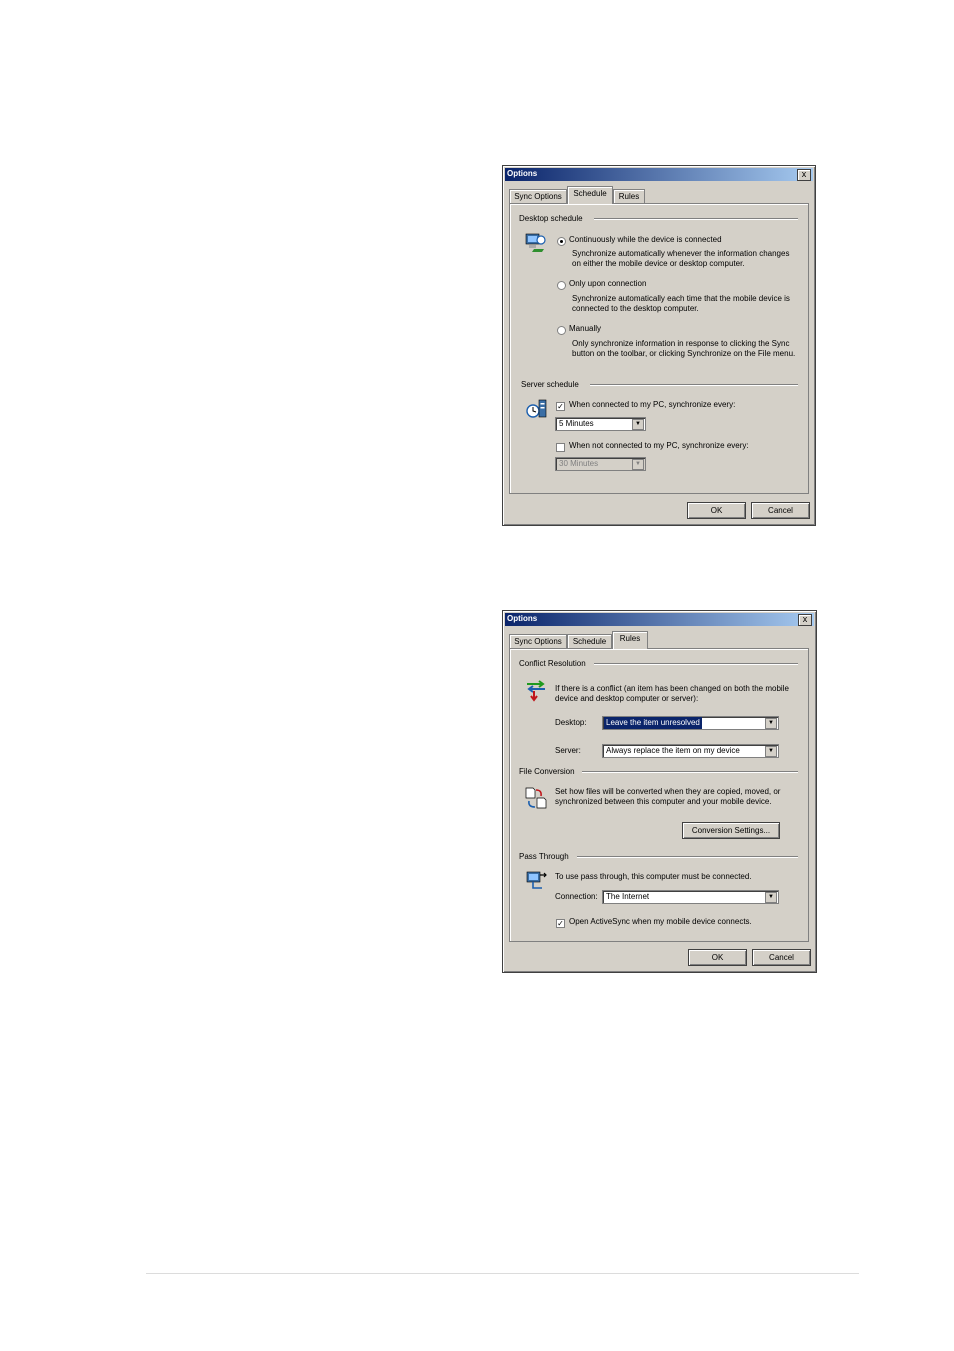 Image resolution: width=954 pixels, height=1351 pixels. I want to click on sync-computer-icon, so click(535, 242).